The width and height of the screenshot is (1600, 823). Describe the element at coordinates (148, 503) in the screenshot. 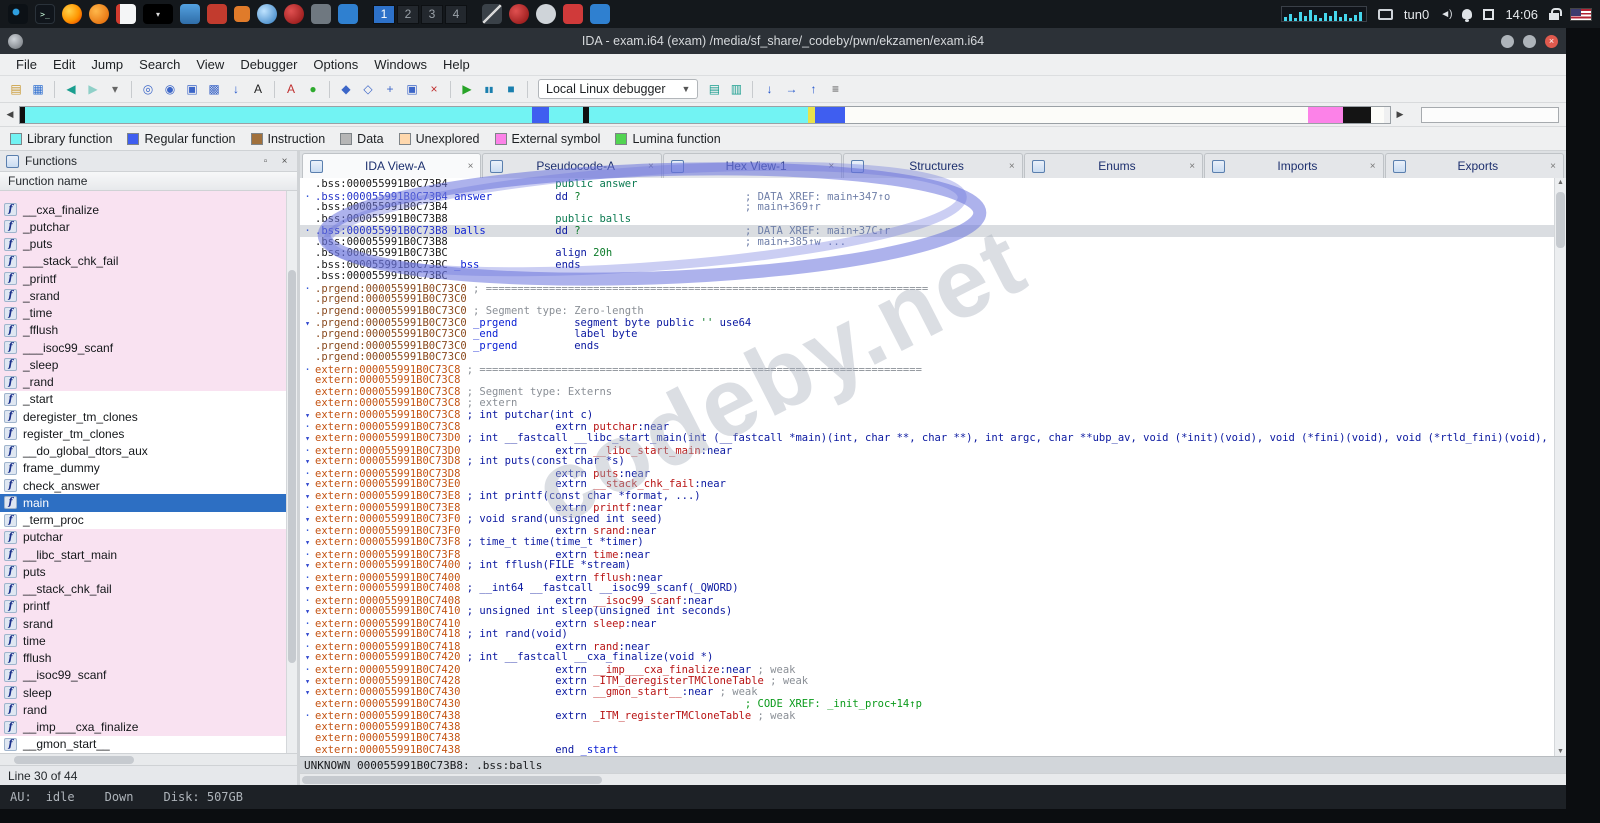

I see `function-row: f main` at that location.